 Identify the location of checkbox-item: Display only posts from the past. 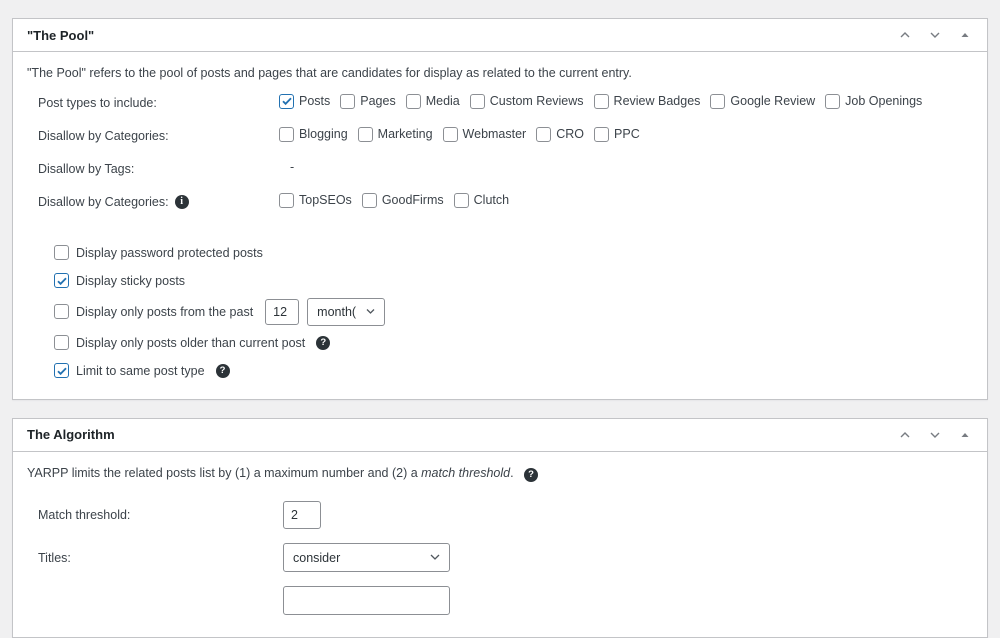
(153, 312).